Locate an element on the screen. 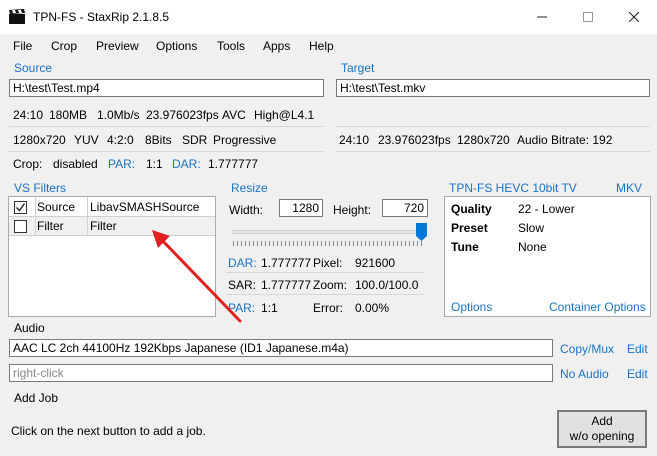  container-label: MKV is located at coordinates (629, 188).